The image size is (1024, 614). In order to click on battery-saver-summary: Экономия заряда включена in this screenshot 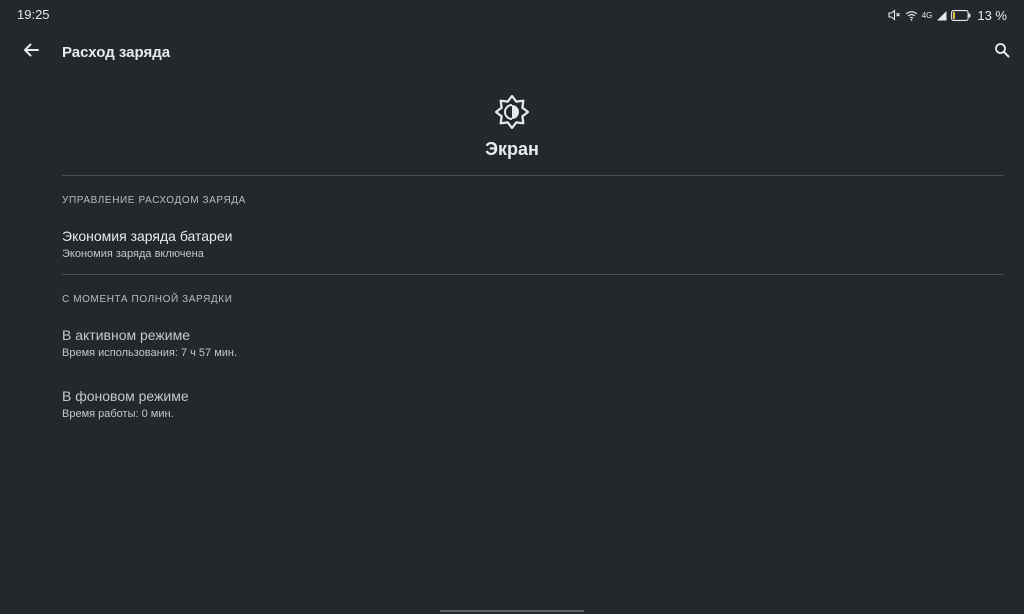, I will do `click(133, 254)`.